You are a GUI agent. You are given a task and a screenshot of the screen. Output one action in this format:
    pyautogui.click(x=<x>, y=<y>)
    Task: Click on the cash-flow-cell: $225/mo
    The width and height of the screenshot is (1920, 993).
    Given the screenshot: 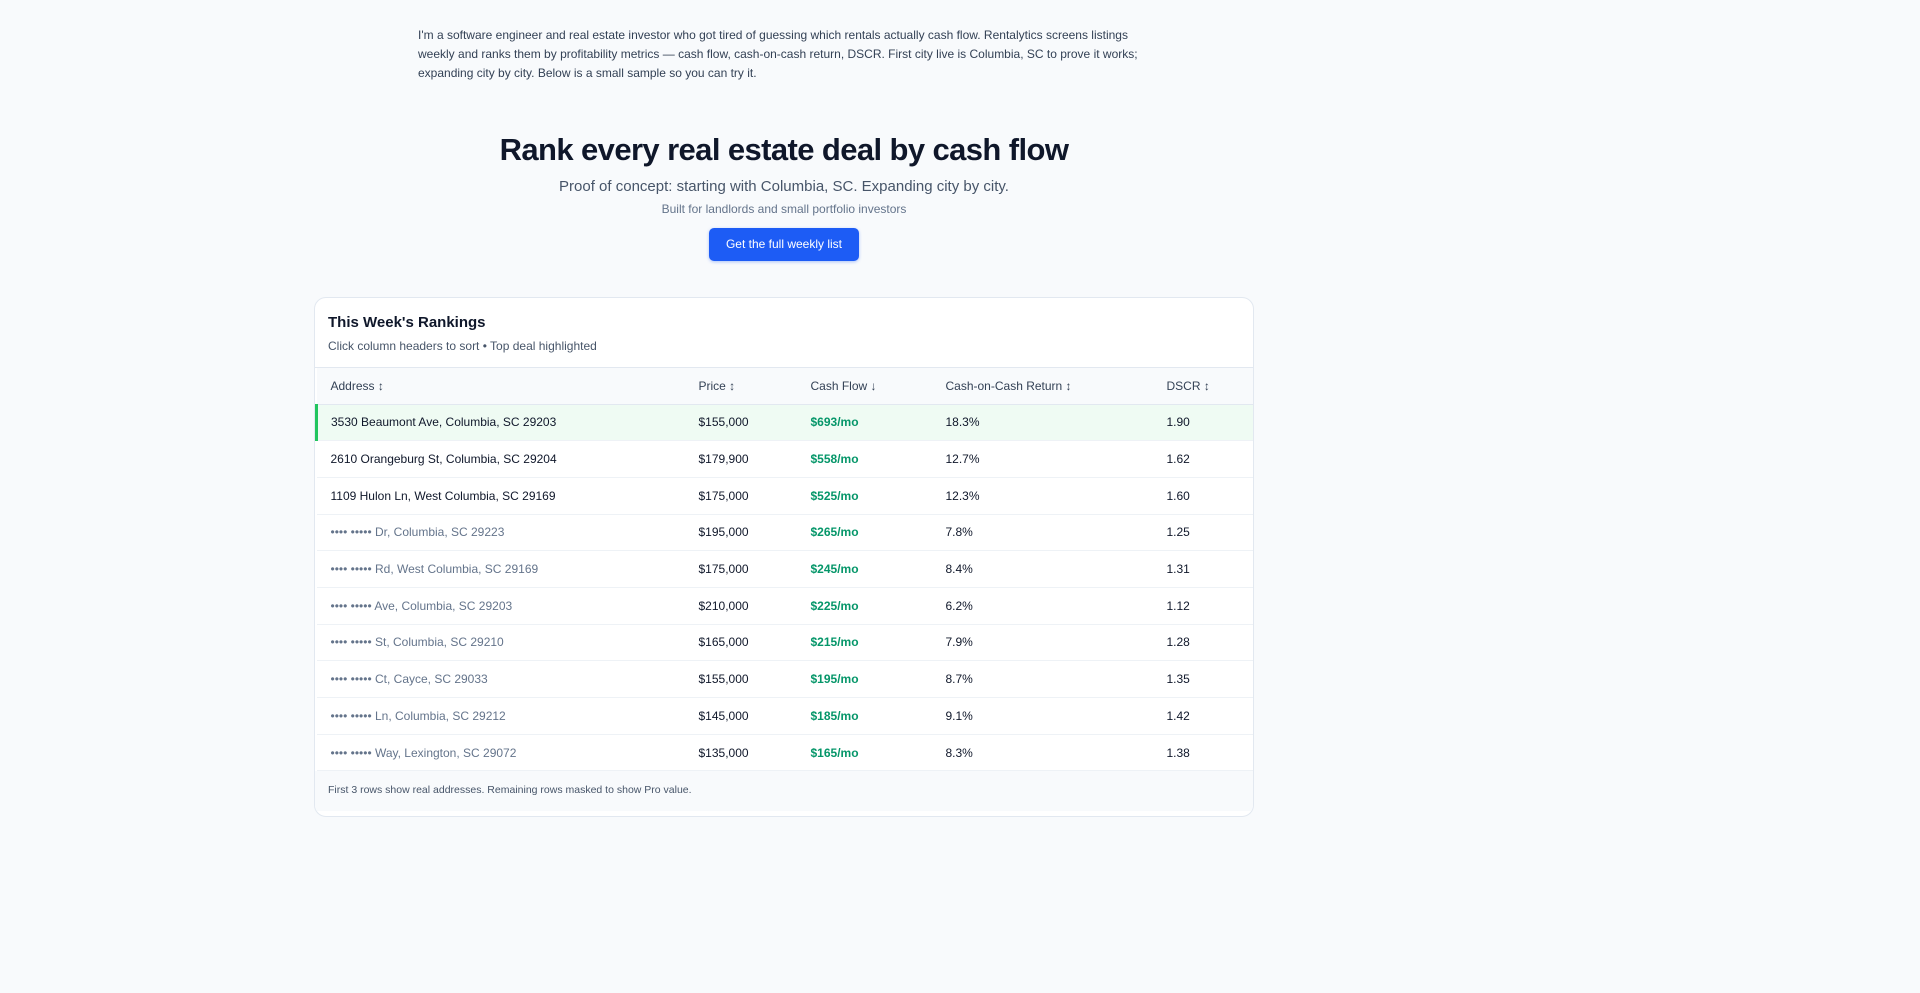 What is the action you would take?
    pyautogui.click(x=878, y=606)
    